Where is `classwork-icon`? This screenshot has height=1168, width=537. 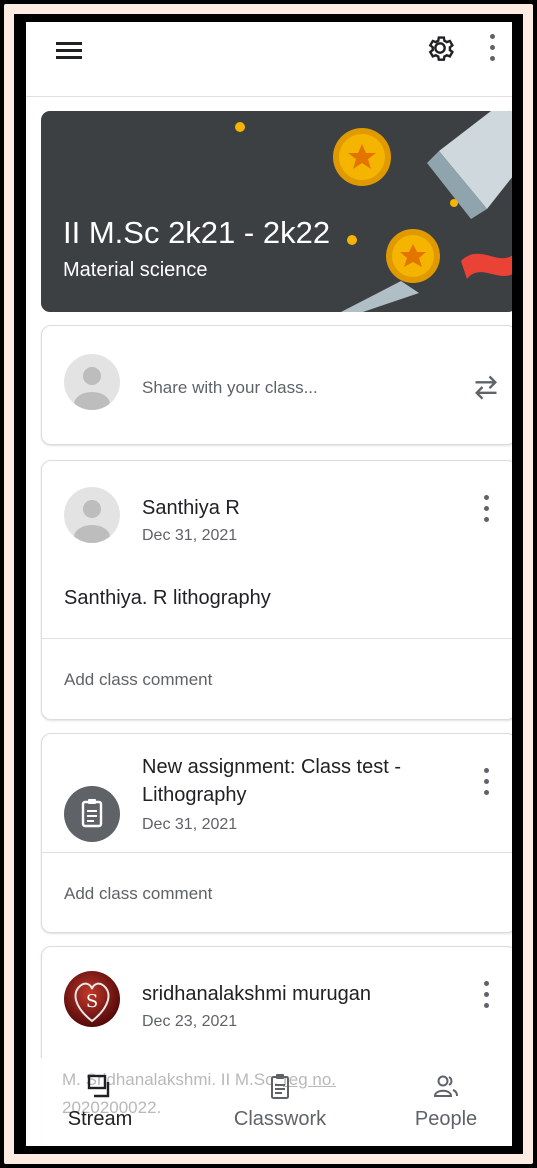
classwork-icon is located at coordinates (280, 1086).